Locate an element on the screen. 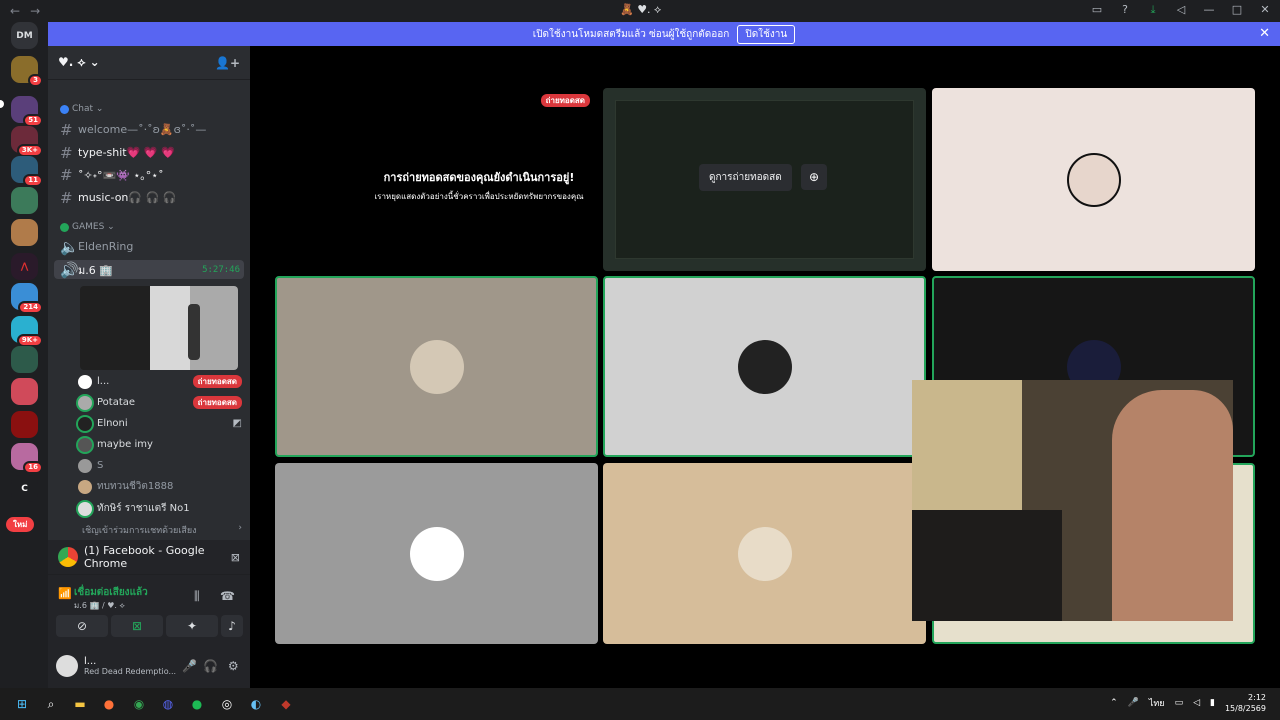 The image size is (1280, 720). member-item: S is located at coordinates (160, 465).